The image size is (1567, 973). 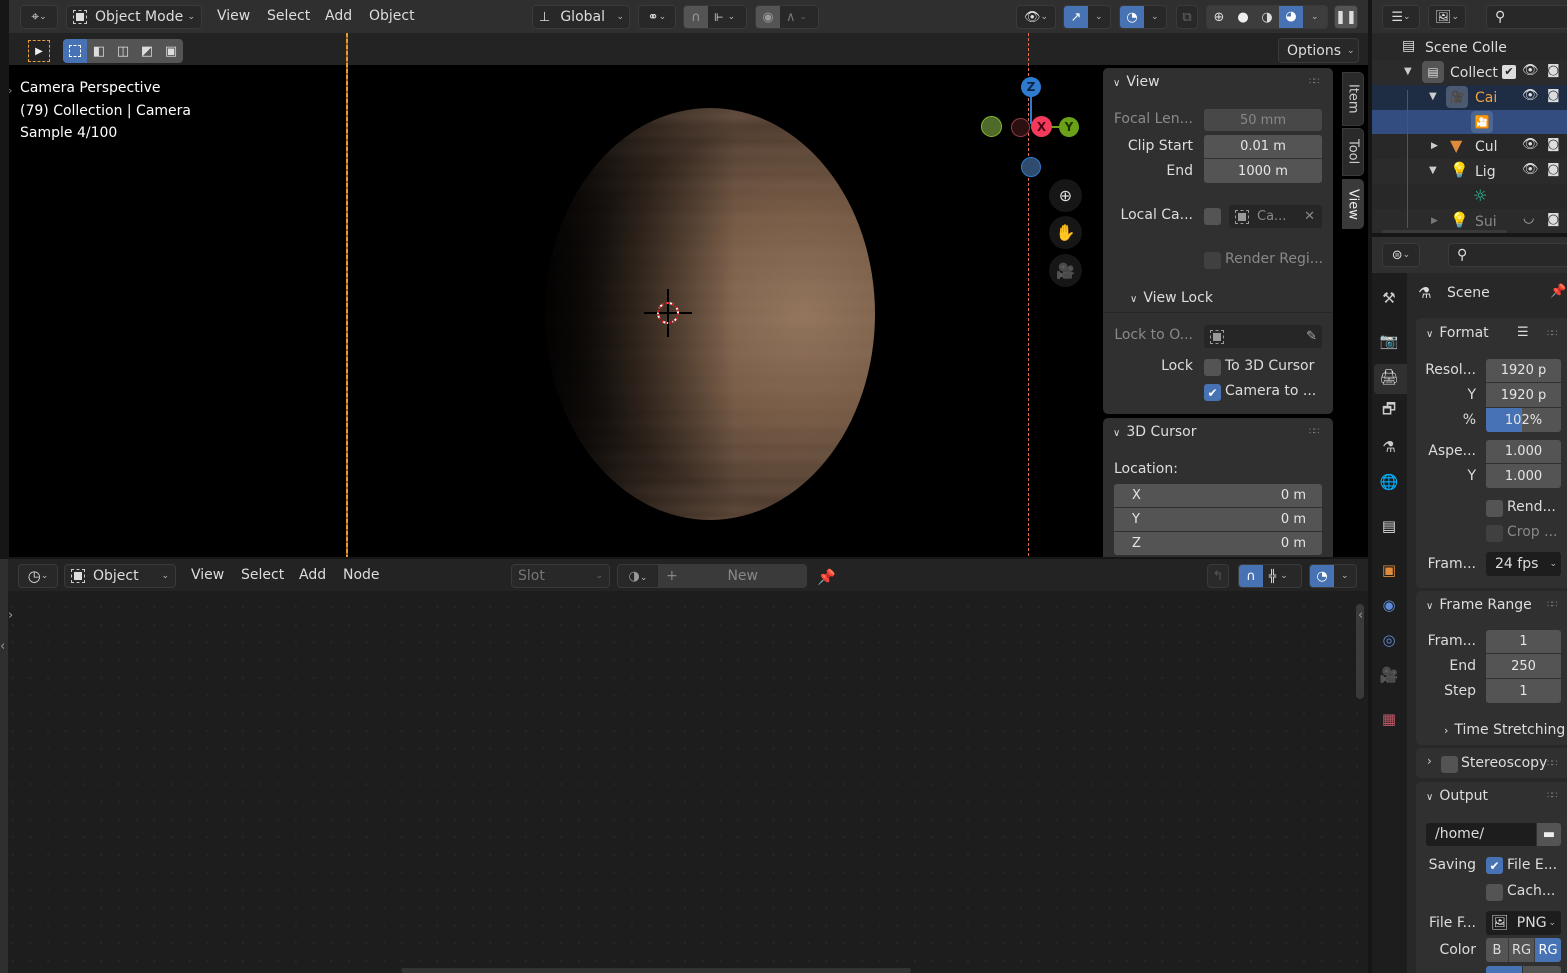 What do you see at coordinates (1494, 865) in the screenshot?
I see `file-extensions-checkbox: ✔` at bounding box center [1494, 865].